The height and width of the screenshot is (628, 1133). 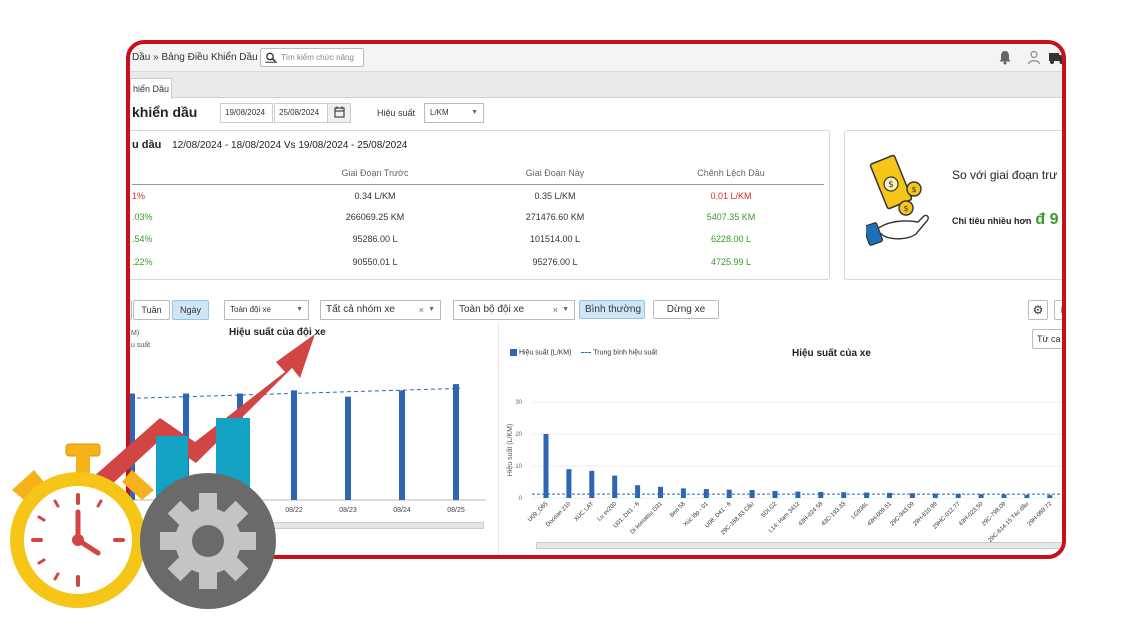 I want to click on search-input: Tìm kiếm chức năng, so click(x=312, y=57).